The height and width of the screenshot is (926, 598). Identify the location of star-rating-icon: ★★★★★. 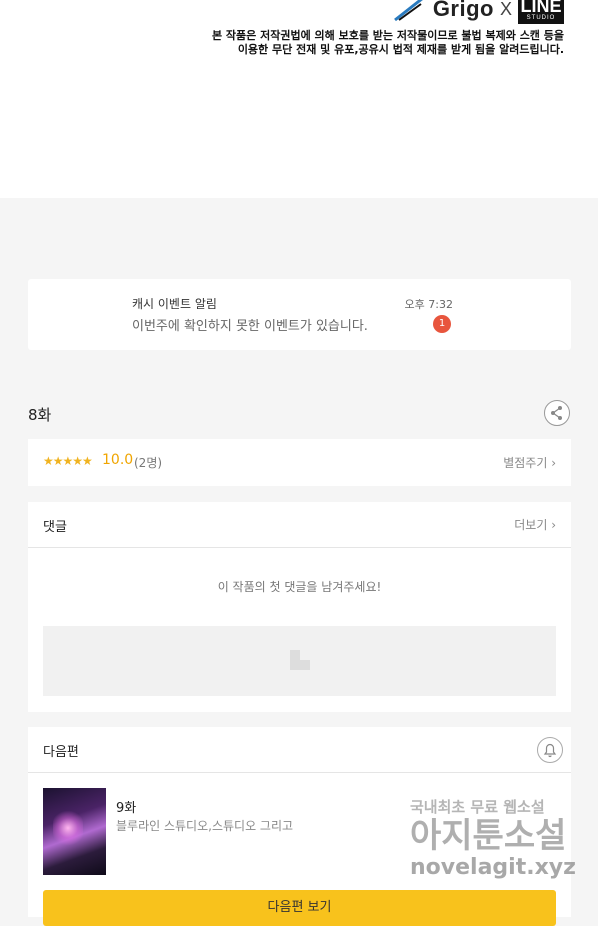
(68, 461).